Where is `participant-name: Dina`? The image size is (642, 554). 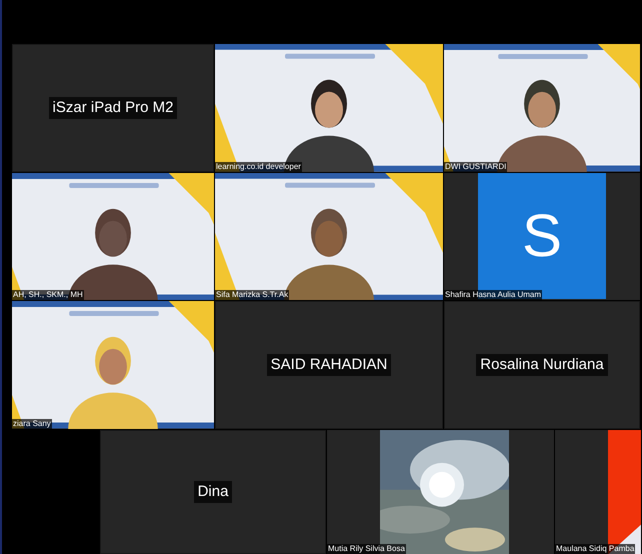 participant-name: Dina is located at coordinates (213, 491).